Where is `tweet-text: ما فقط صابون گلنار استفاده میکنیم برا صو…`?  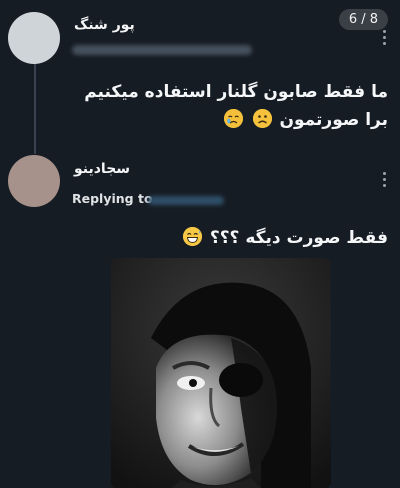
tweet-text: ما فقط صابون گلنار استفاده میکنیم برا صو… is located at coordinates (227, 106).